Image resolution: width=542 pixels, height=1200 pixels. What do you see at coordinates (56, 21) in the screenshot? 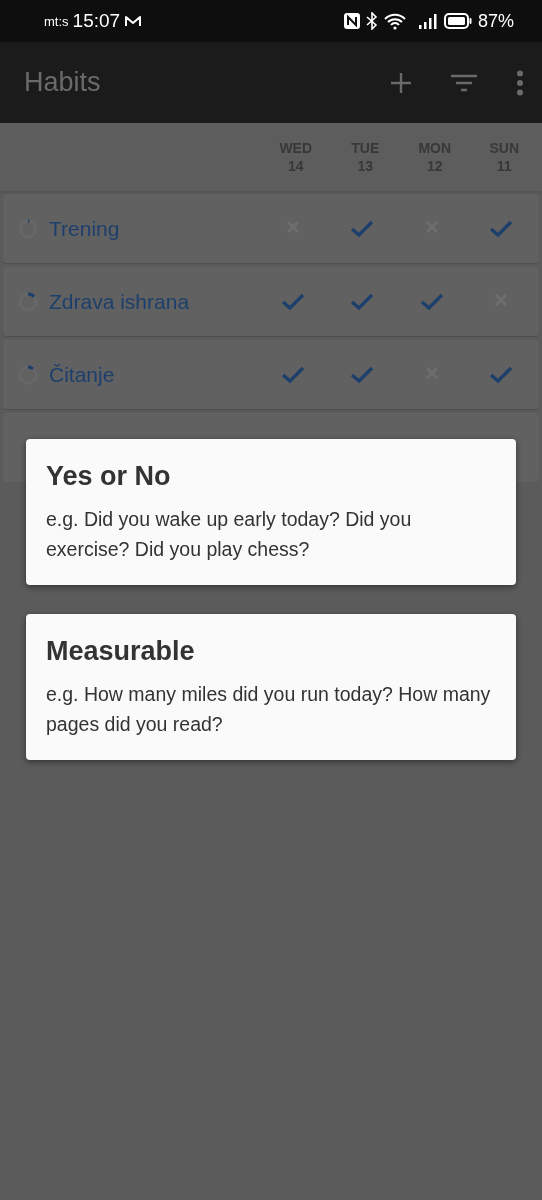
I see `carrier-label: mt:s` at bounding box center [56, 21].